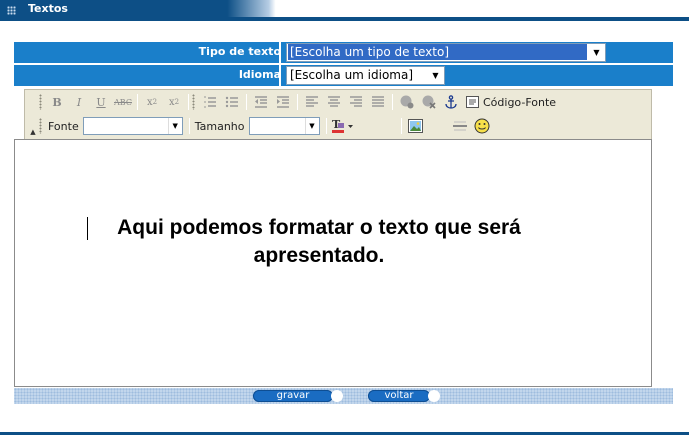 The width and height of the screenshot is (689, 440). What do you see at coordinates (352, 75) in the screenshot?
I see `idioma-select-value: [Escolha um idioma]` at bounding box center [352, 75].